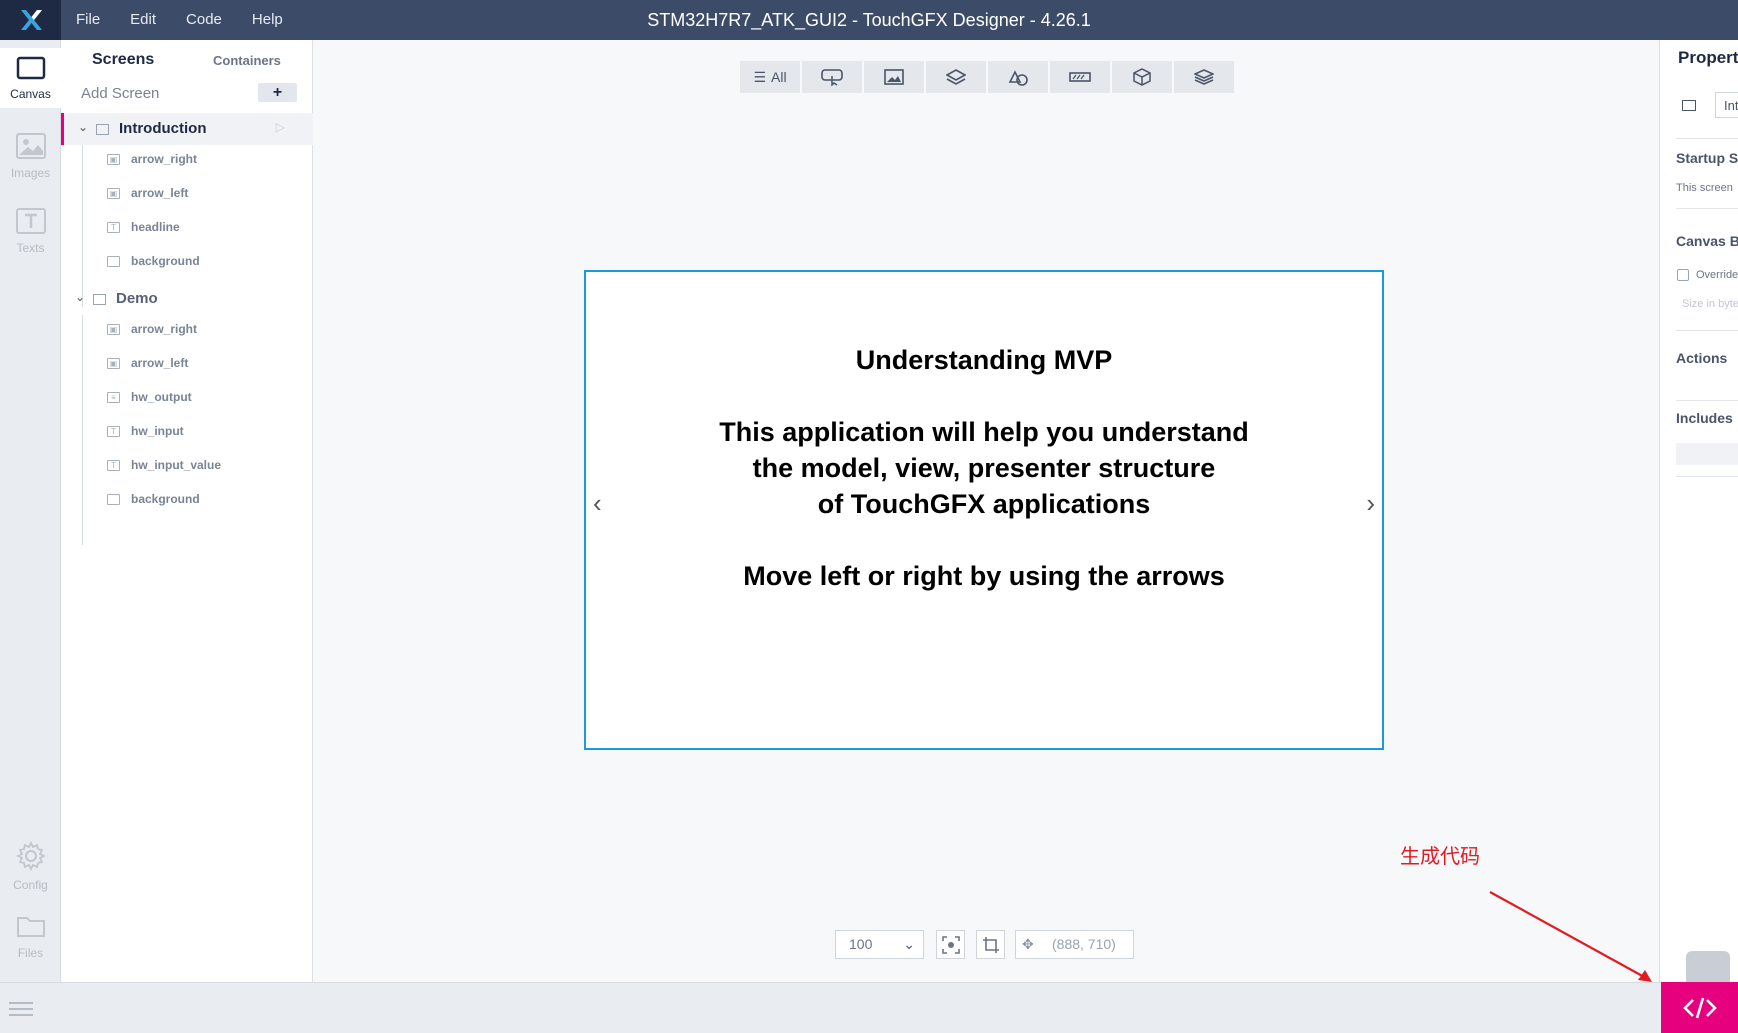 The image size is (1738, 1033). I want to click on zoom-select: 100 ⌄, so click(879, 944).